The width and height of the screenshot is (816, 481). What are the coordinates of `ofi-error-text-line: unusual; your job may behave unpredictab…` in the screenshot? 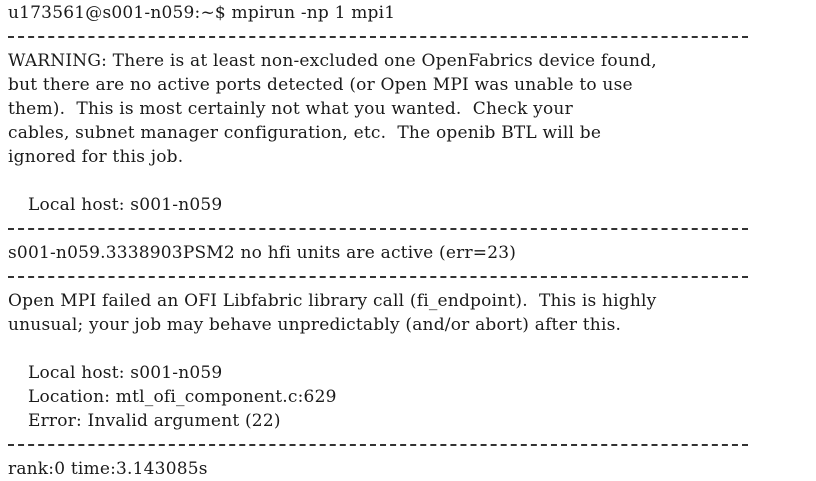 It's located at (315, 325).